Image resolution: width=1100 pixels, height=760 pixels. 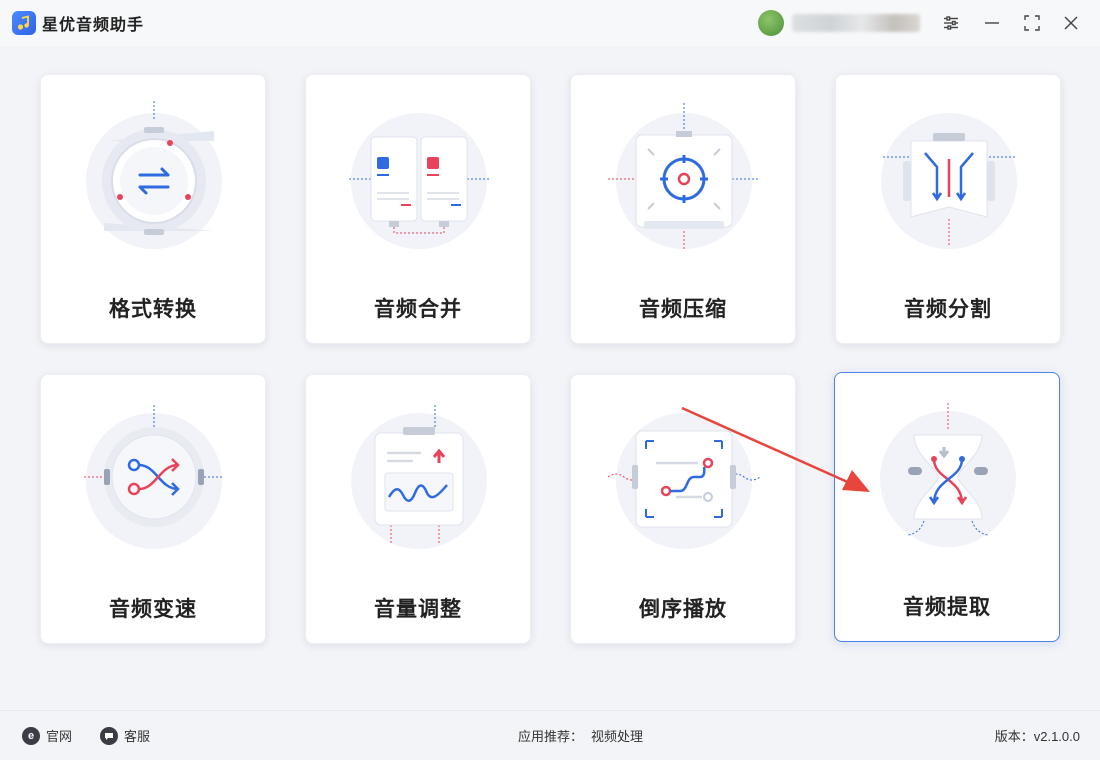 What do you see at coordinates (1071, 23) in the screenshot?
I see `close-icon` at bounding box center [1071, 23].